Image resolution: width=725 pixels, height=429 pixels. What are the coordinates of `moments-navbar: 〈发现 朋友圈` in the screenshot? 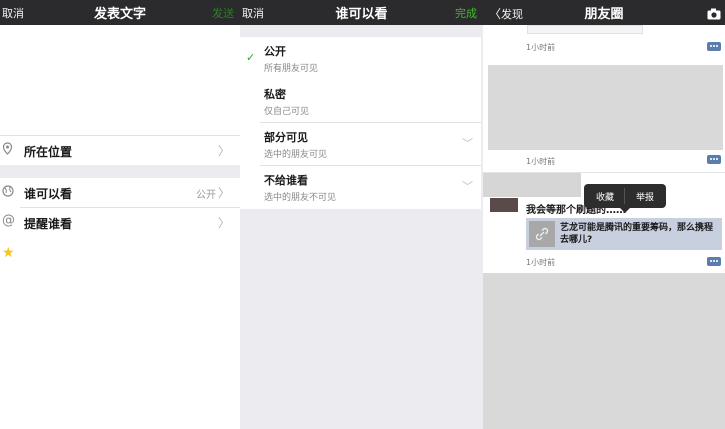 It's located at (604, 12).